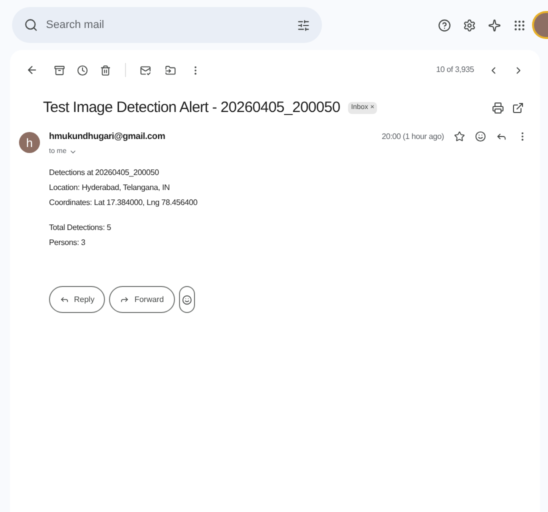  Describe the element at coordinates (77, 299) in the screenshot. I see `reply-button: Reply` at that location.